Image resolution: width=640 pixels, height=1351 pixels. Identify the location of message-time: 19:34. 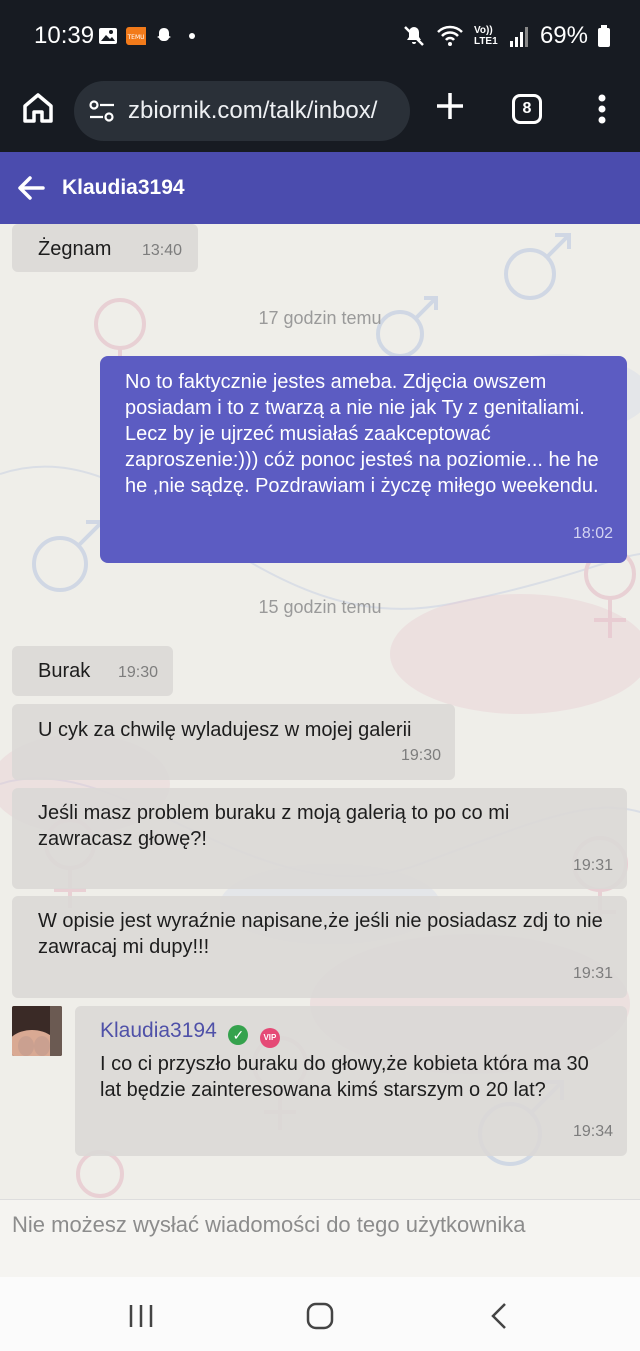
(592, 1131).